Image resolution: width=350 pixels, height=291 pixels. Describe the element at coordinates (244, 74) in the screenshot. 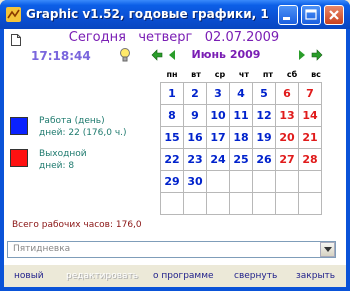

I see `weekday-thu: чт` at that location.